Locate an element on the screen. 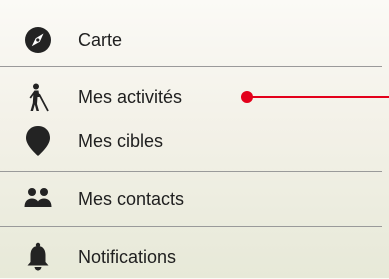  blind-person-icon is located at coordinates (38, 97).